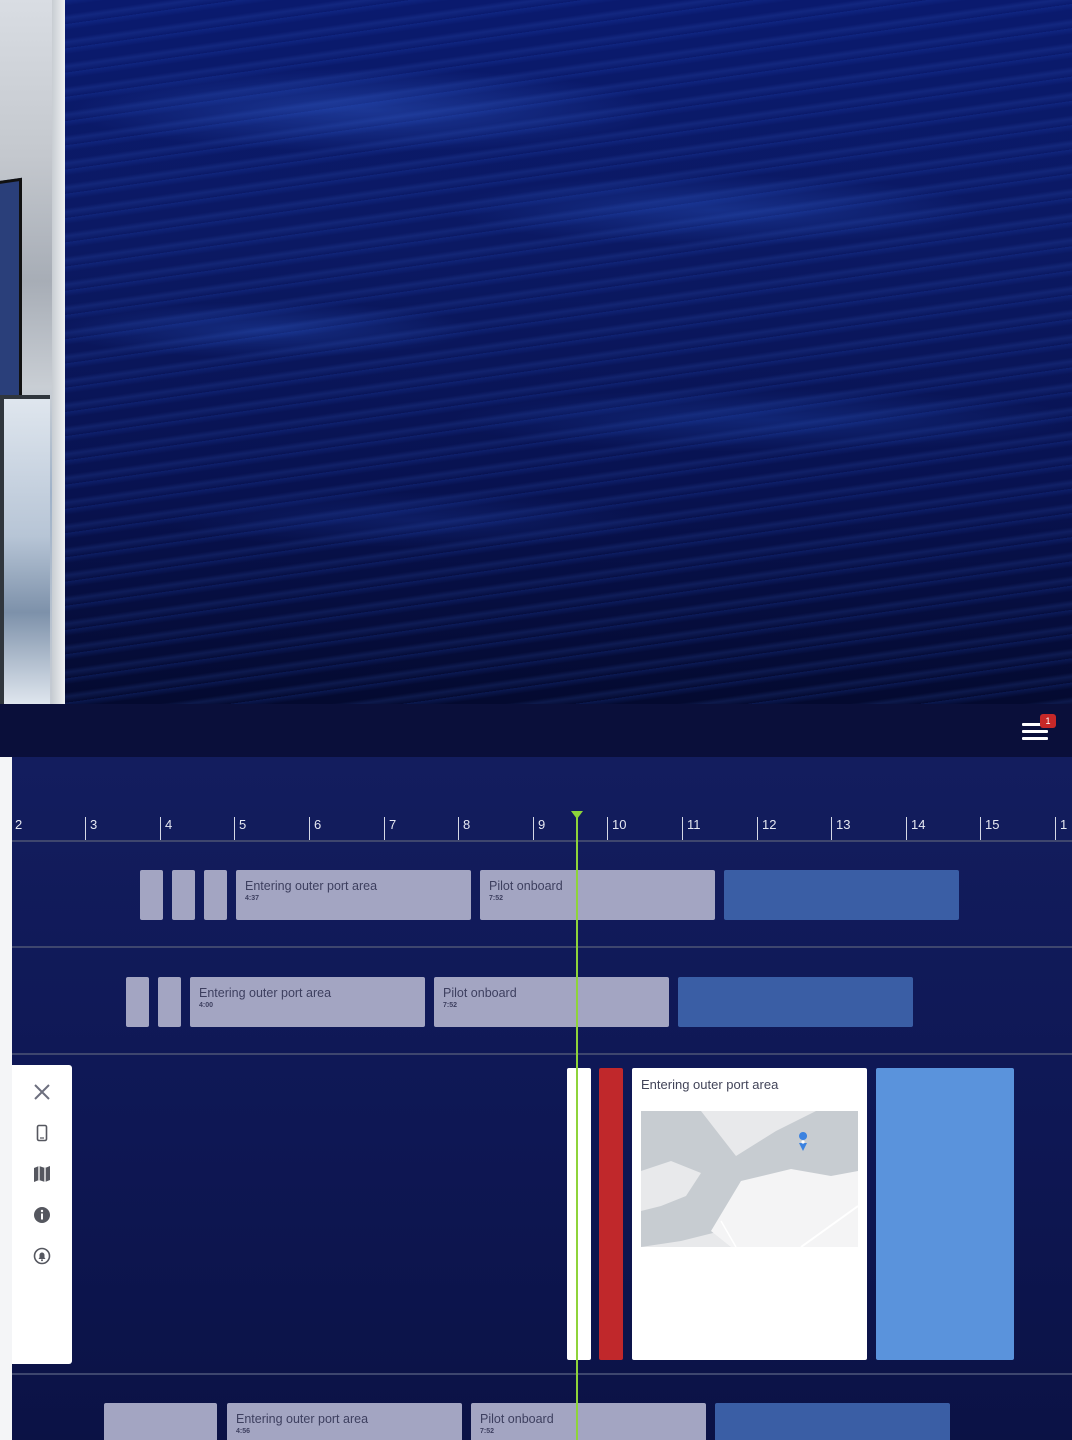  I want to click on event-time: 4:00, so click(206, 1005).